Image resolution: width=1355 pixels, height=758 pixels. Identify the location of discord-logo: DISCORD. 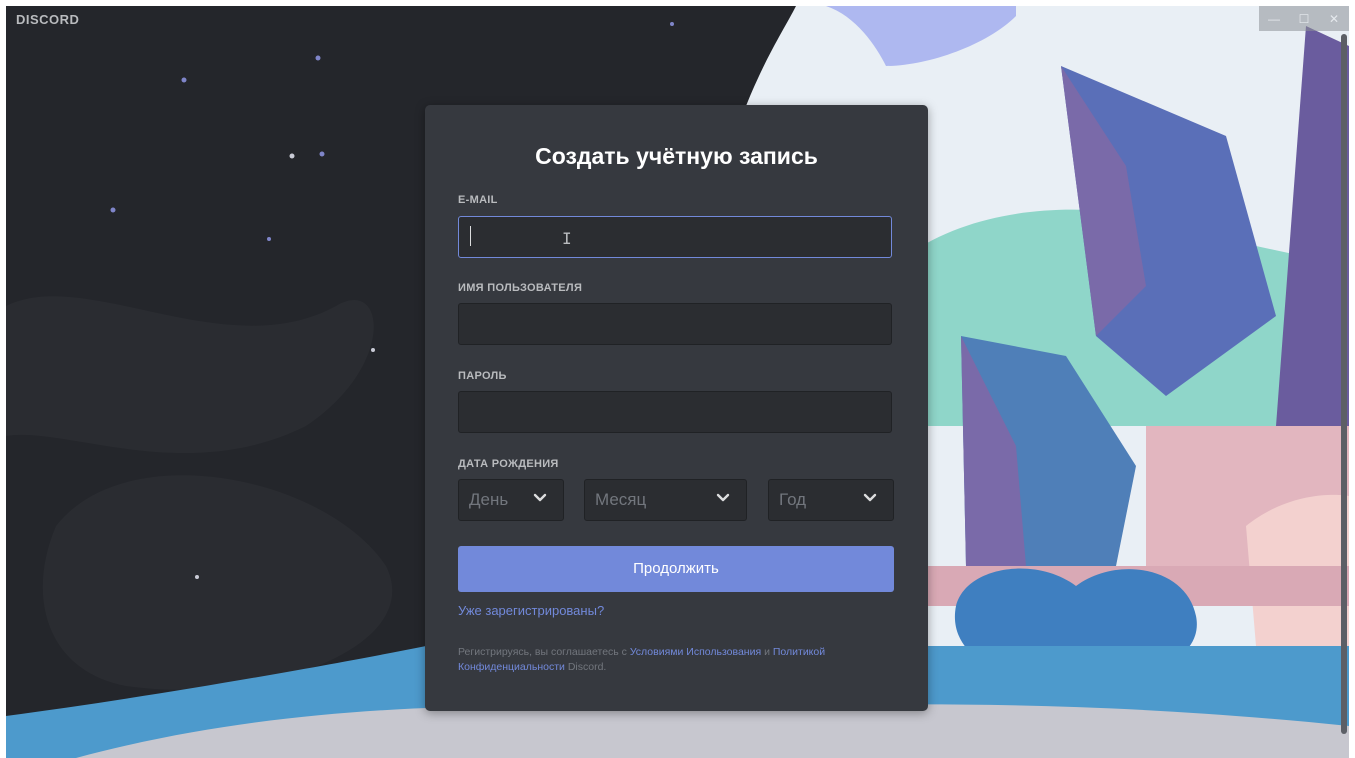
(48, 19).